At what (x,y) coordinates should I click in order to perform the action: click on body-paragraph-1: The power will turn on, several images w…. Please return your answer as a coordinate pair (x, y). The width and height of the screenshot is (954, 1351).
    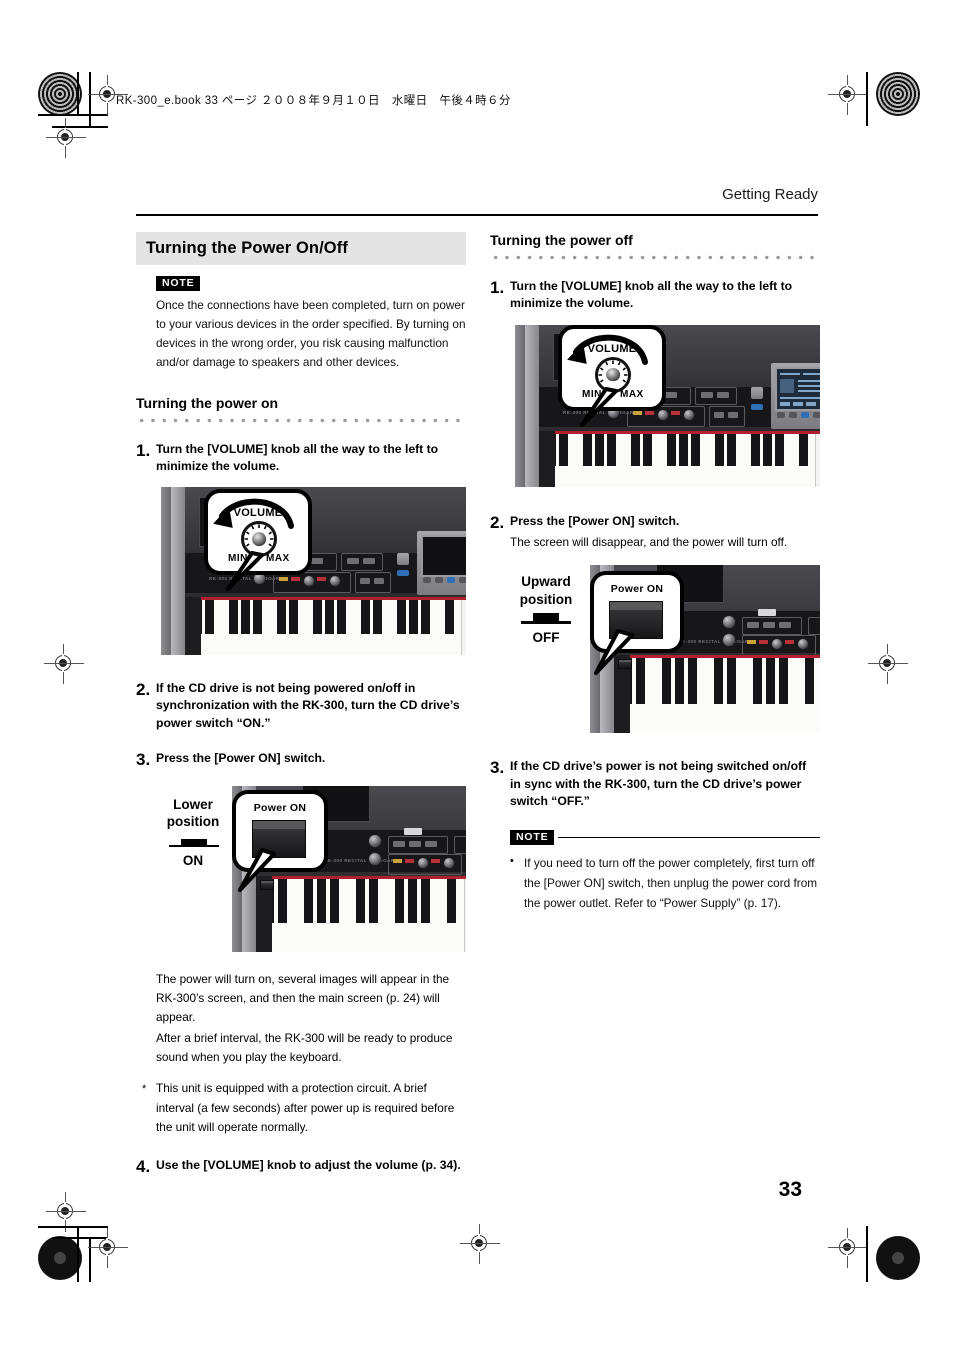
    Looking at the image, I should click on (303, 998).